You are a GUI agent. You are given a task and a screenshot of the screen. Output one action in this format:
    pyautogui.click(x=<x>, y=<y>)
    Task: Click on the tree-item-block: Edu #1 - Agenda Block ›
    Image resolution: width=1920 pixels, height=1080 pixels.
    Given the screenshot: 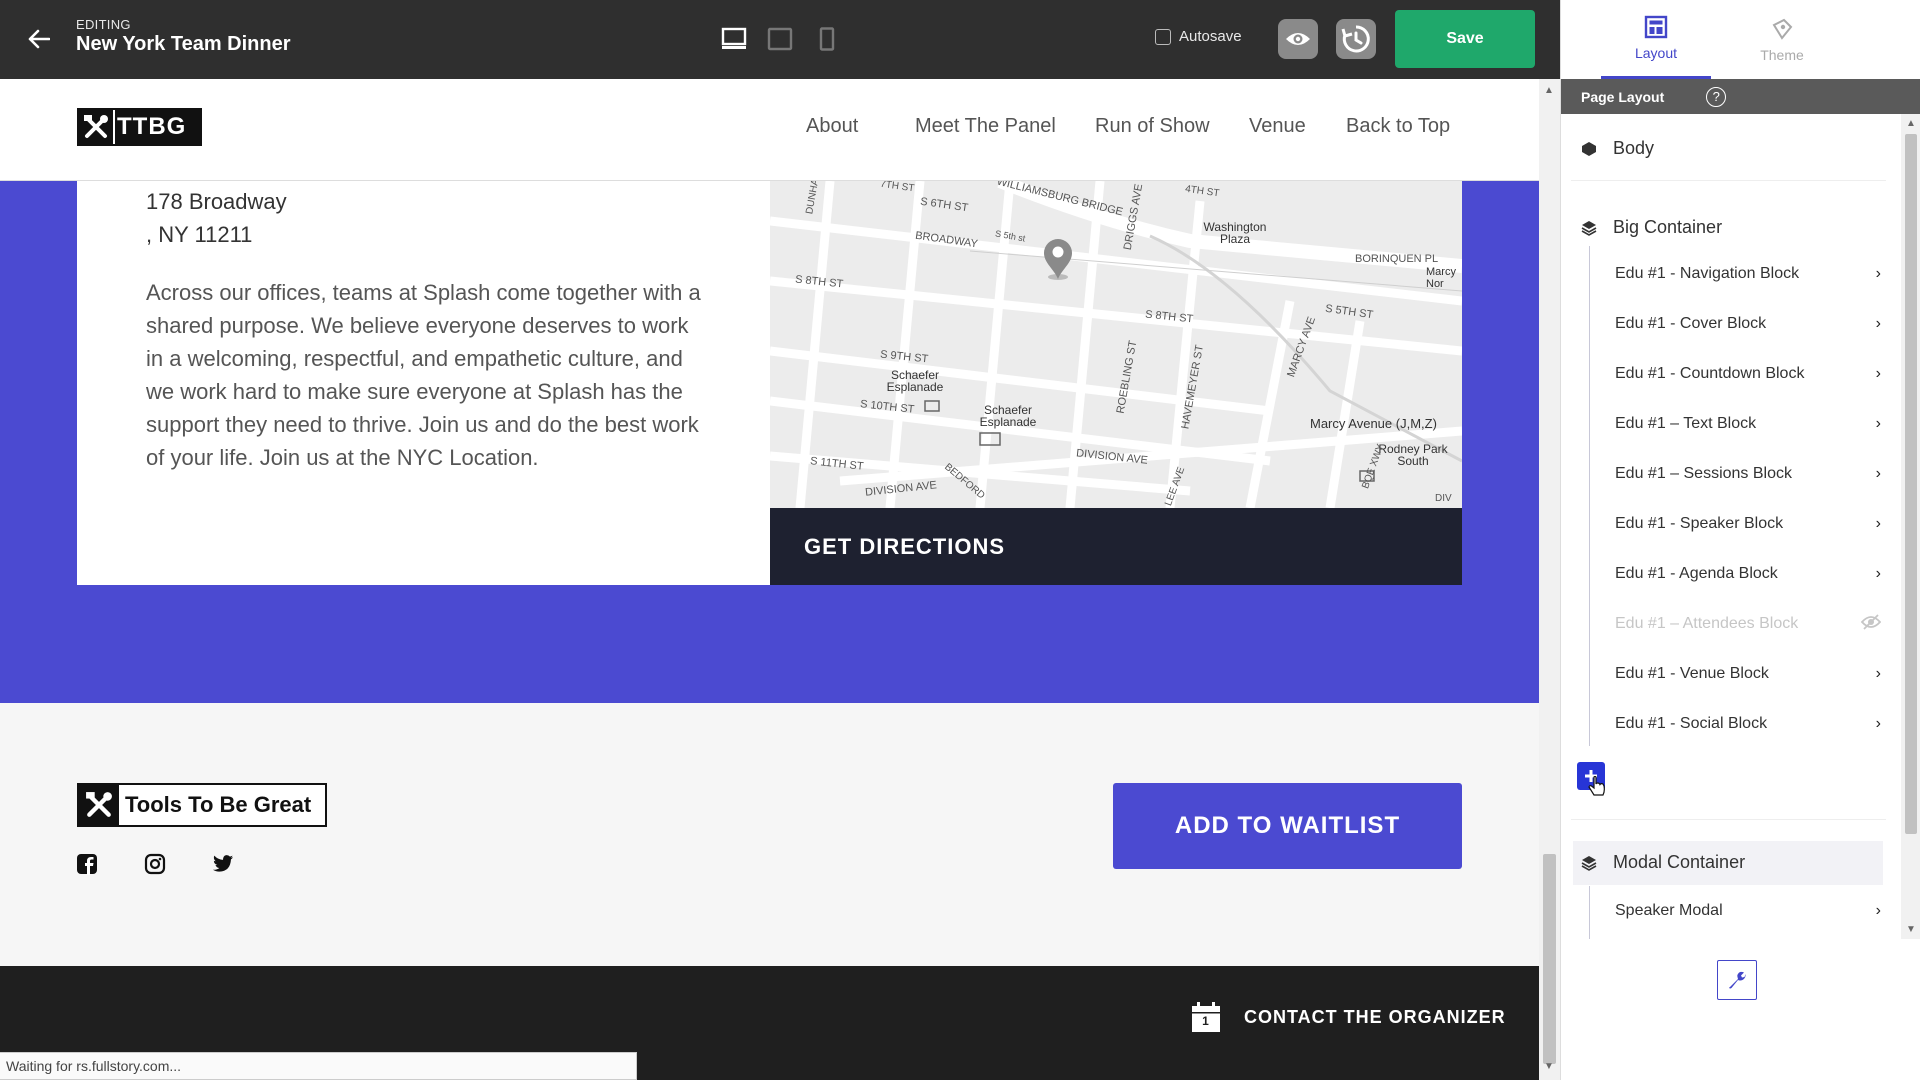 What is the action you would take?
    pyautogui.click(x=1750, y=574)
    